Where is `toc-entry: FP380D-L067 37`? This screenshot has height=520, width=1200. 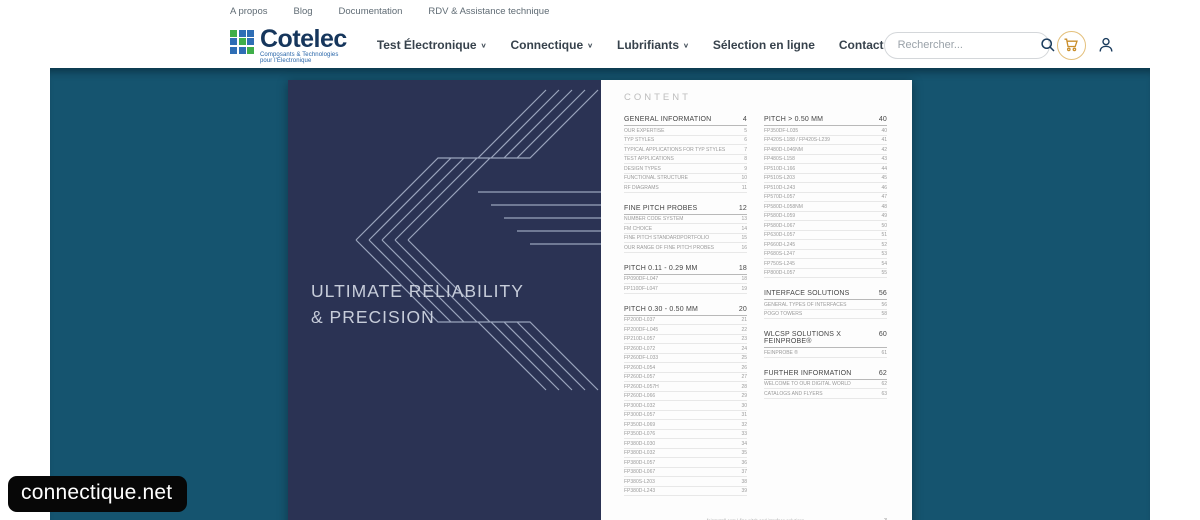 toc-entry: FP380D-L067 37 is located at coordinates (685, 472).